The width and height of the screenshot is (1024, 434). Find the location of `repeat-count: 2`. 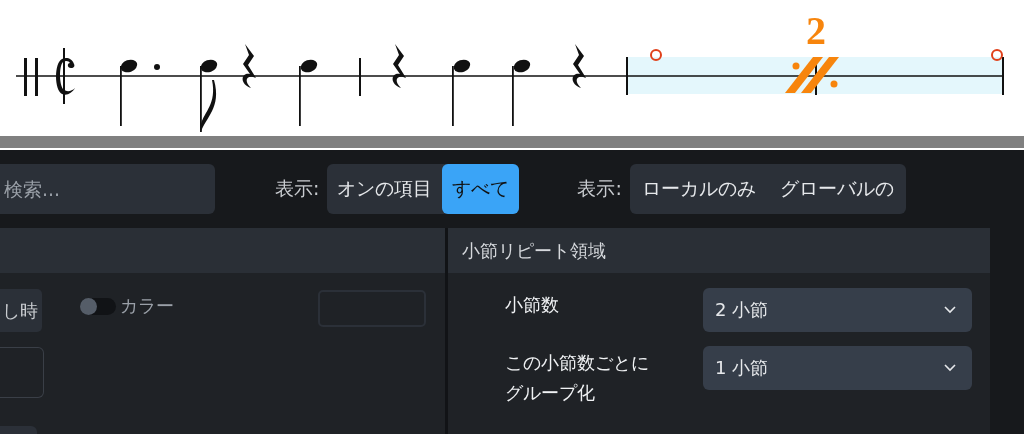

repeat-count: 2 is located at coordinates (816, 30).